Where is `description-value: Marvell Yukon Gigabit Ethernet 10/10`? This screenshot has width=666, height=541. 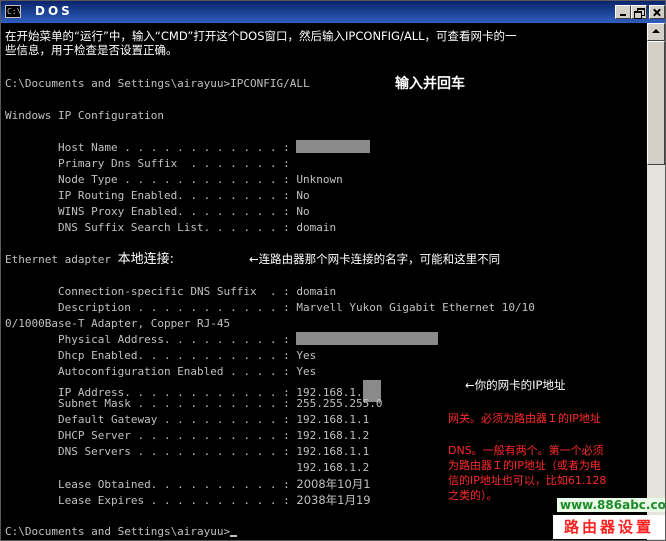 description-value: Marvell Yukon Gigabit Ethernet 10/10 is located at coordinates (415, 307).